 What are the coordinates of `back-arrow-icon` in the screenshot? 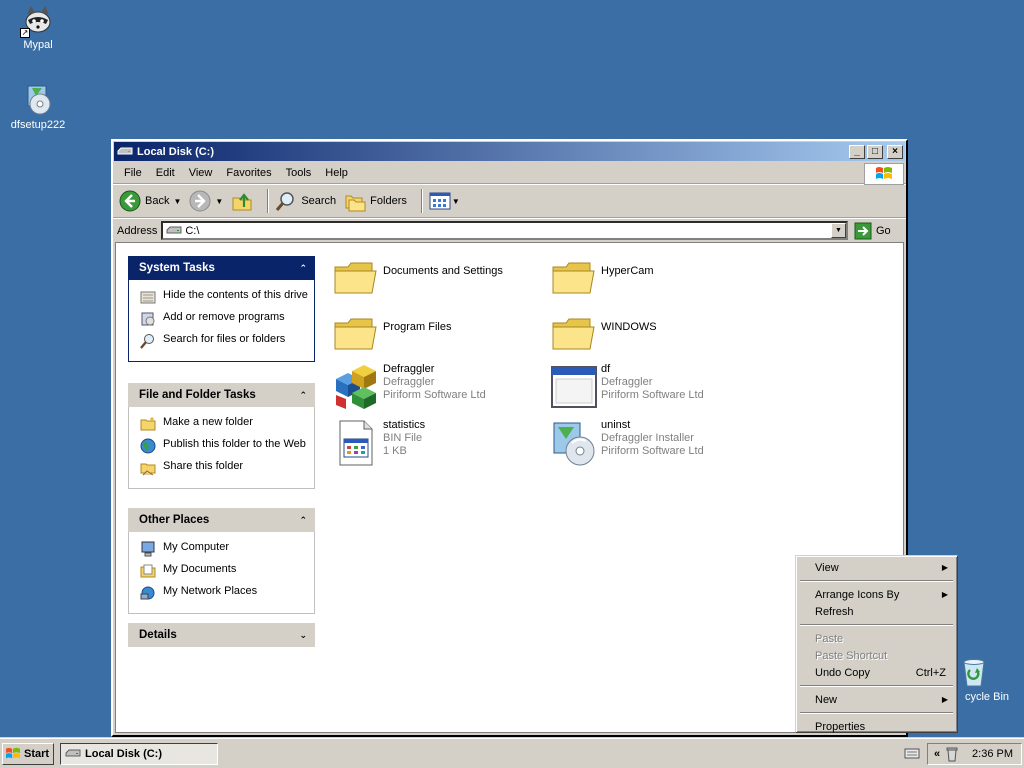 It's located at (130, 201).